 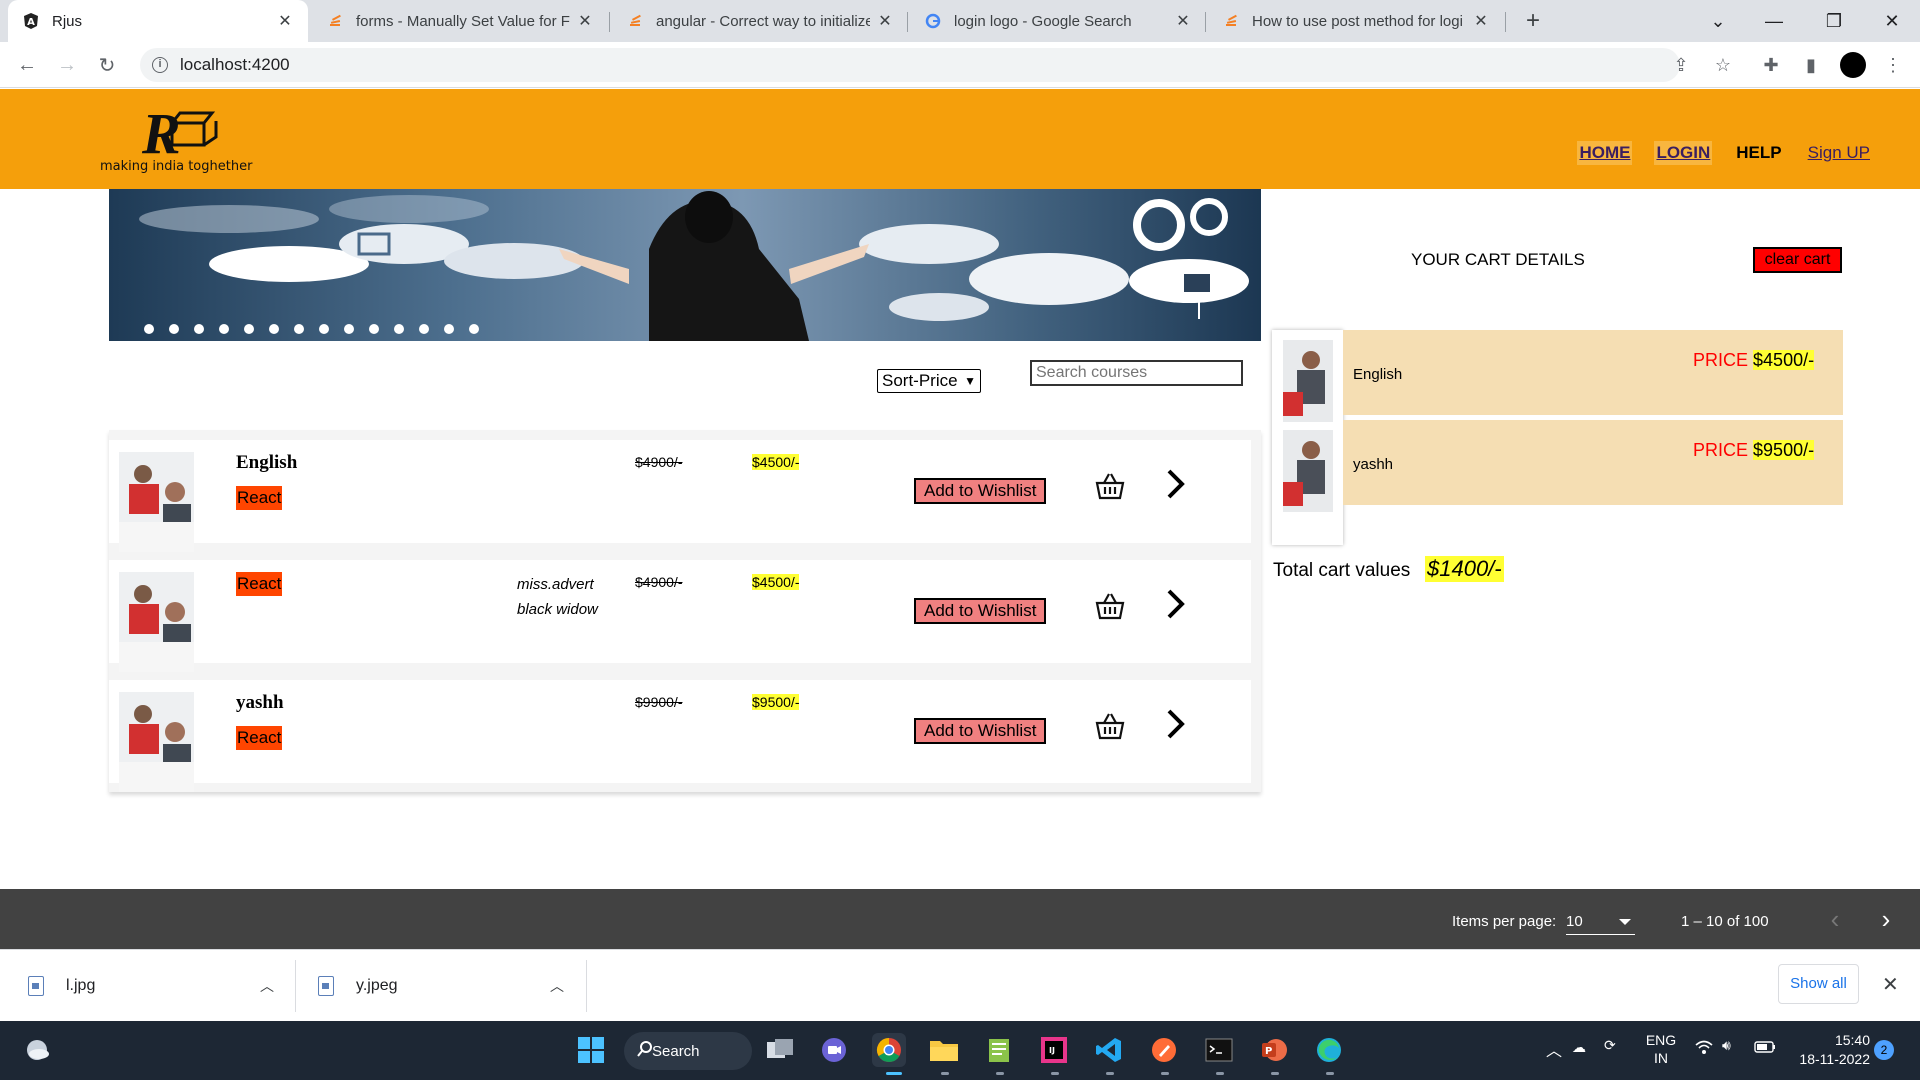 I want to click on items-per-page-select: 10, so click(x=1600, y=921).